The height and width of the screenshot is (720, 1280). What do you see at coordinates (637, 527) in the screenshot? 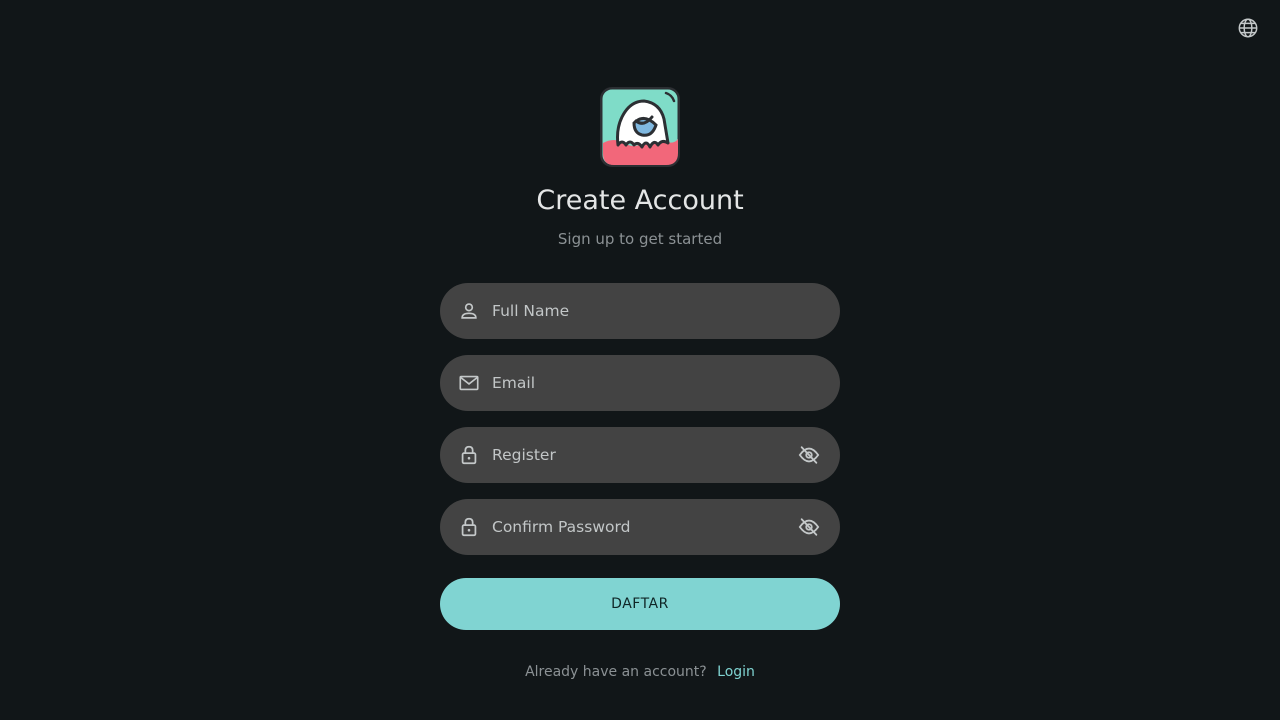
I see `confirm-password-input` at bounding box center [637, 527].